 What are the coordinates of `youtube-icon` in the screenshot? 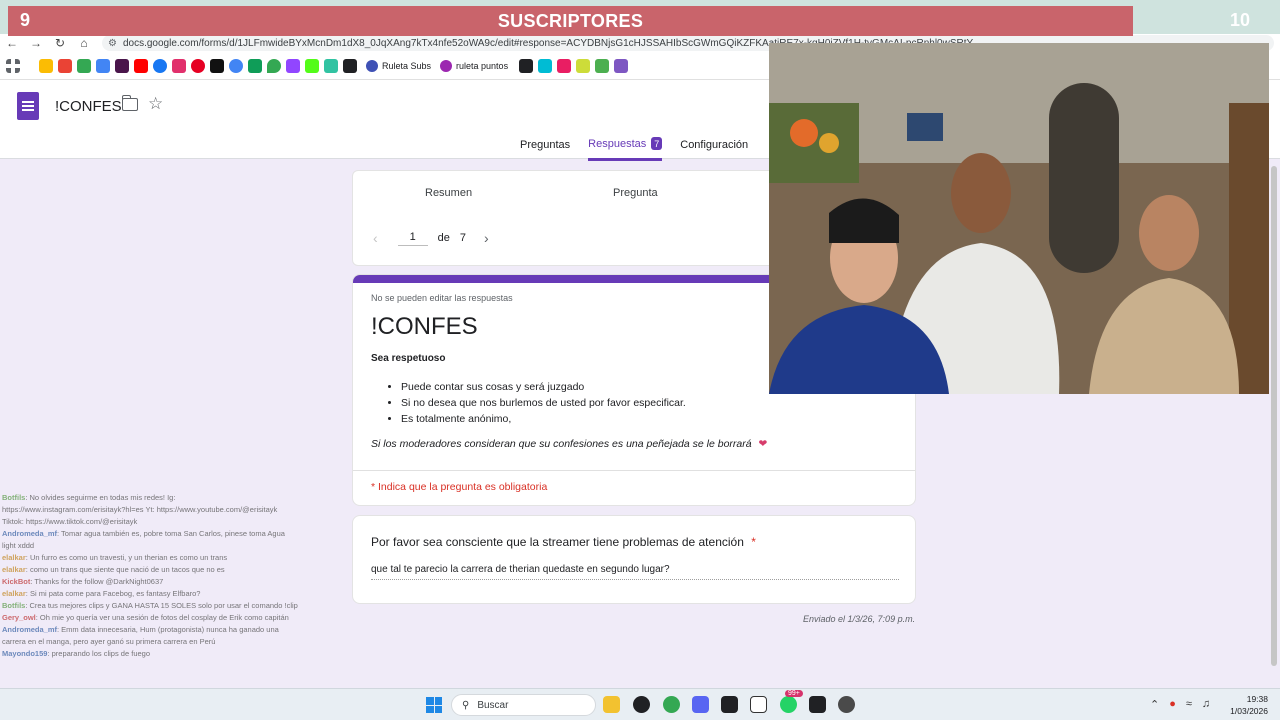 It's located at (141, 65).